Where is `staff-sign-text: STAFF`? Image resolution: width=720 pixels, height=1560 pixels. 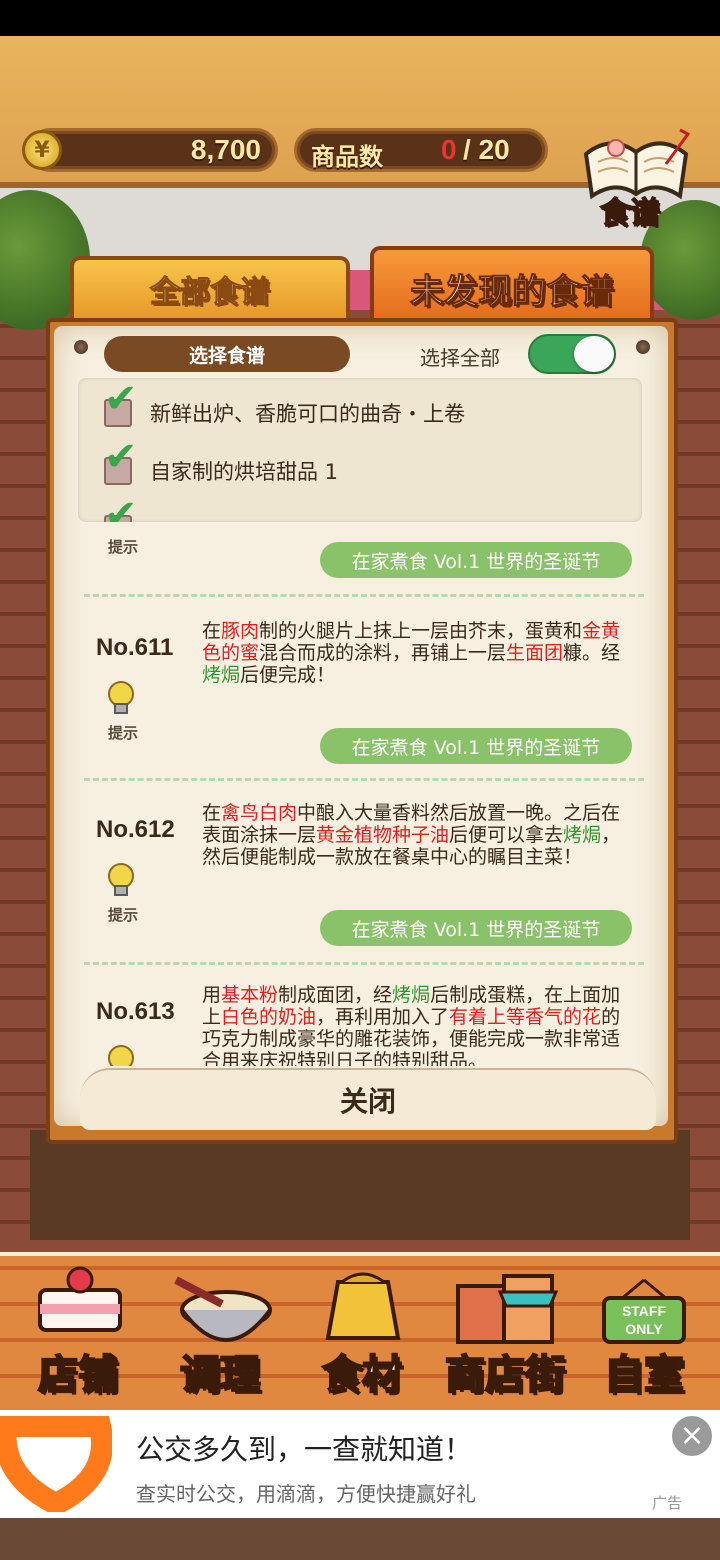
staff-sign-text: STAFF is located at coordinates (644, 1311).